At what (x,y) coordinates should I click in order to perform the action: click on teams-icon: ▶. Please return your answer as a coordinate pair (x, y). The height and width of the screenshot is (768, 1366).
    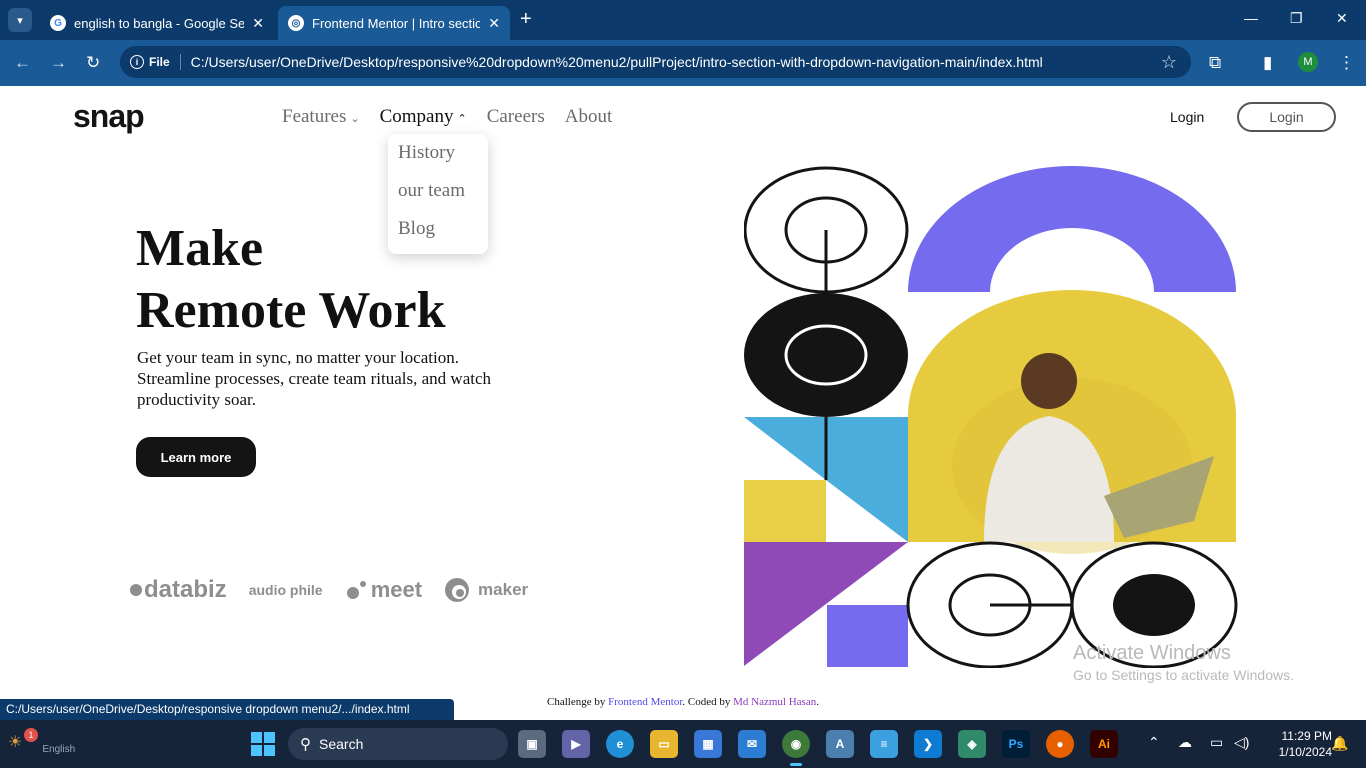
    Looking at the image, I should click on (576, 744).